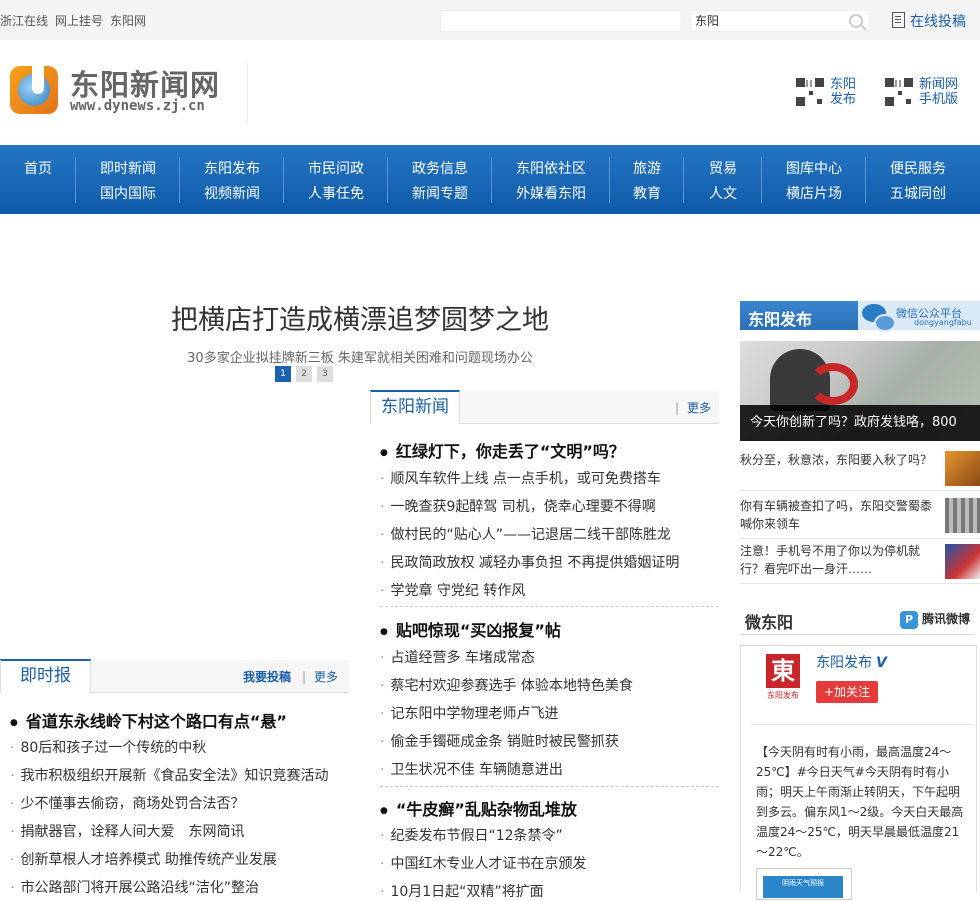  I want to click on nav-link: 国内国际, so click(128, 193).